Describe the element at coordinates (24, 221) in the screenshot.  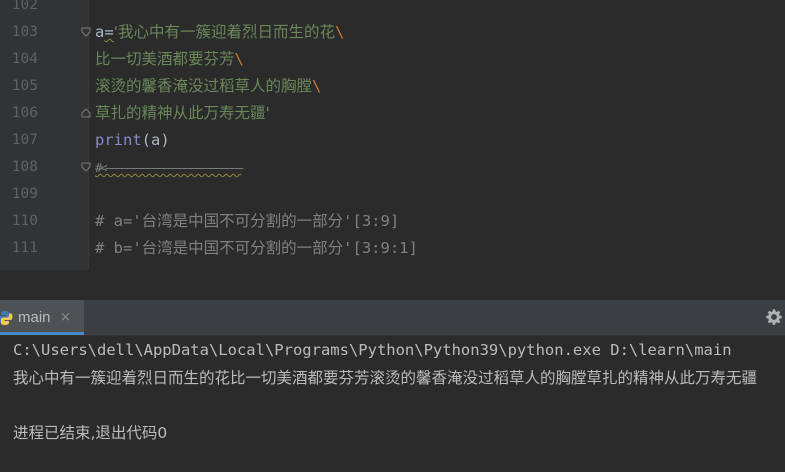
I see `line-number: 110` at that location.